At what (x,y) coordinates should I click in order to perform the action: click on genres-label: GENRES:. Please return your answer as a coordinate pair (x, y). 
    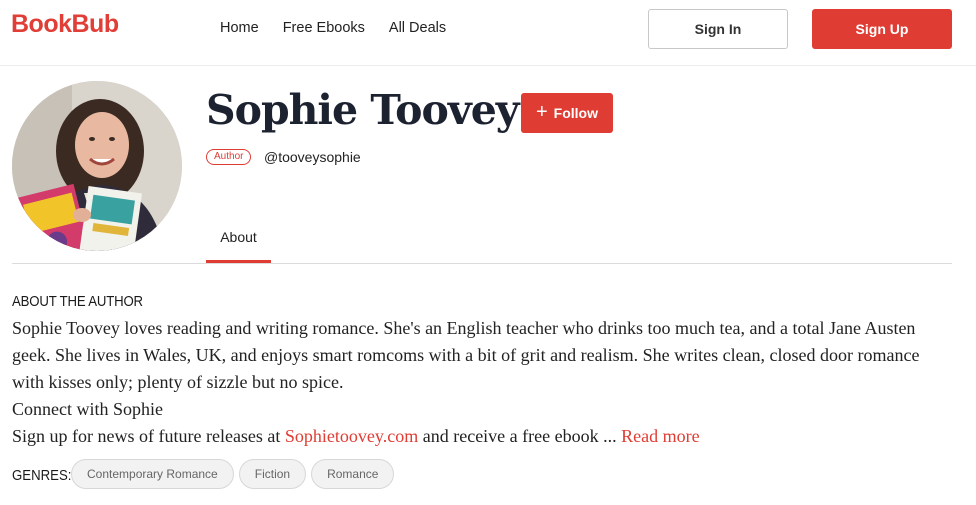
    Looking at the image, I should click on (42, 475).